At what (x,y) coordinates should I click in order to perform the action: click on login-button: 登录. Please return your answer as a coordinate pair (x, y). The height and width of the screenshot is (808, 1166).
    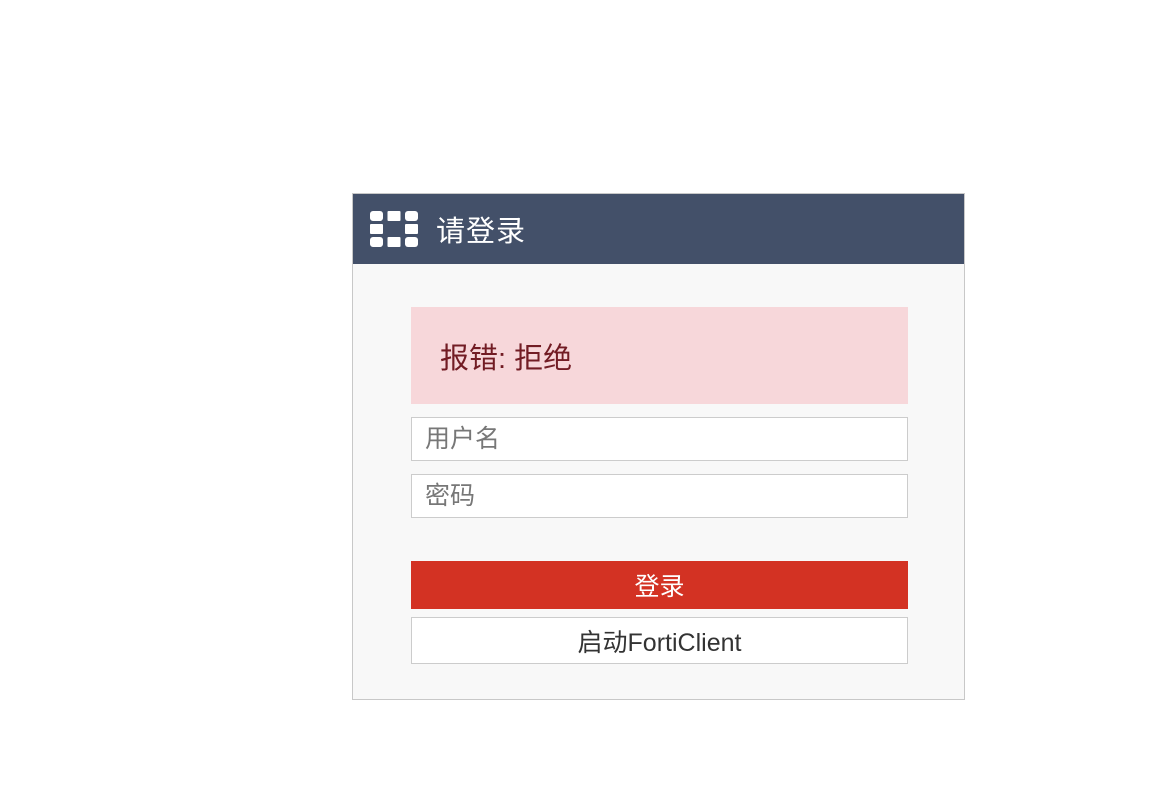
    Looking at the image, I should click on (659, 585).